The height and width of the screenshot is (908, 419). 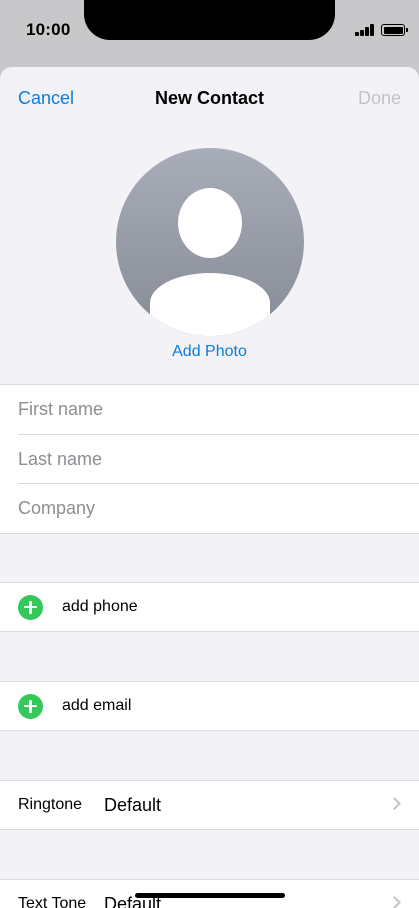 I want to click on first-name-field, so click(x=208, y=410).